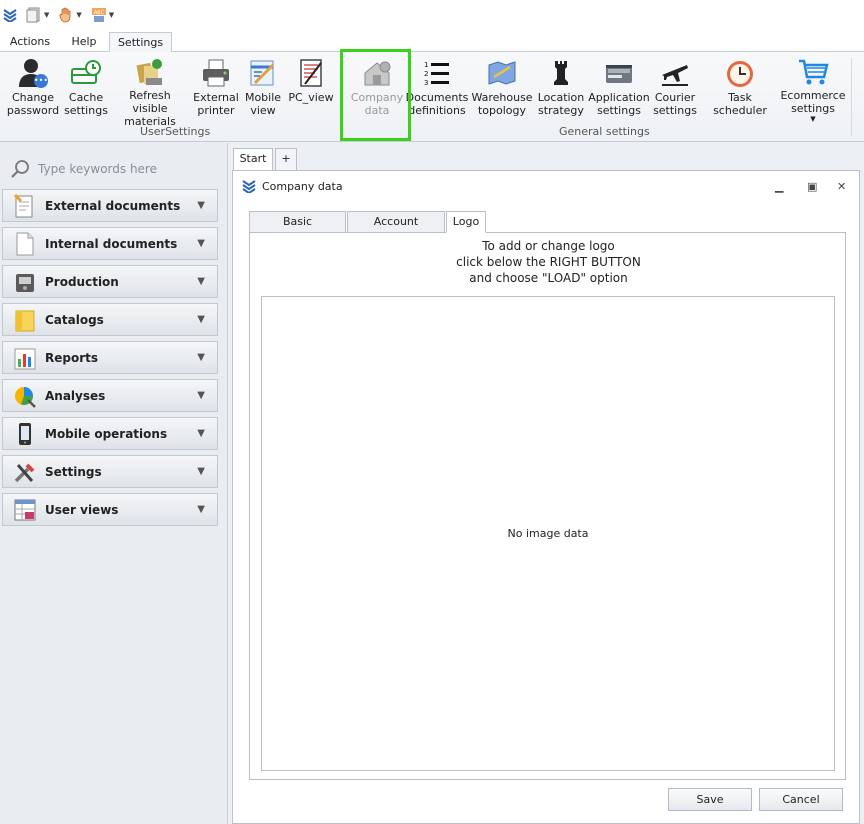 This screenshot has height=824, width=864. I want to click on sidebar-item-label: Mobile operations, so click(106, 433).